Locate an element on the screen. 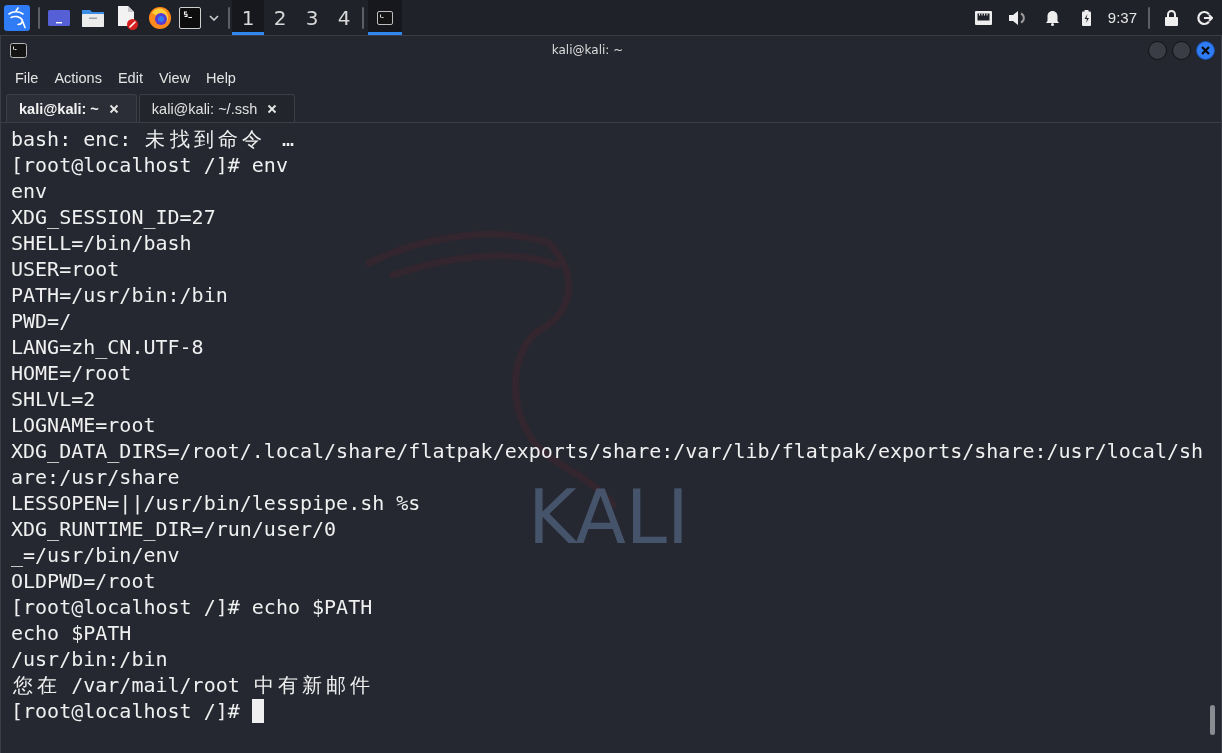  terminal-line: OLDPWD=/root is located at coordinates (83, 581).